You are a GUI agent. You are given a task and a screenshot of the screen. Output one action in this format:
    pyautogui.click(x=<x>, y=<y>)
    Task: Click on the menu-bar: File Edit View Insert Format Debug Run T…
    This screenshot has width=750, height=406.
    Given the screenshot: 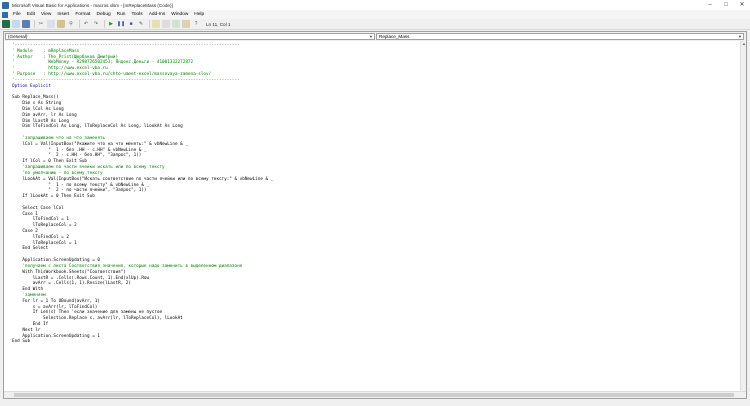 What is the action you would take?
    pyautogui.click(x=375, y=19)
    